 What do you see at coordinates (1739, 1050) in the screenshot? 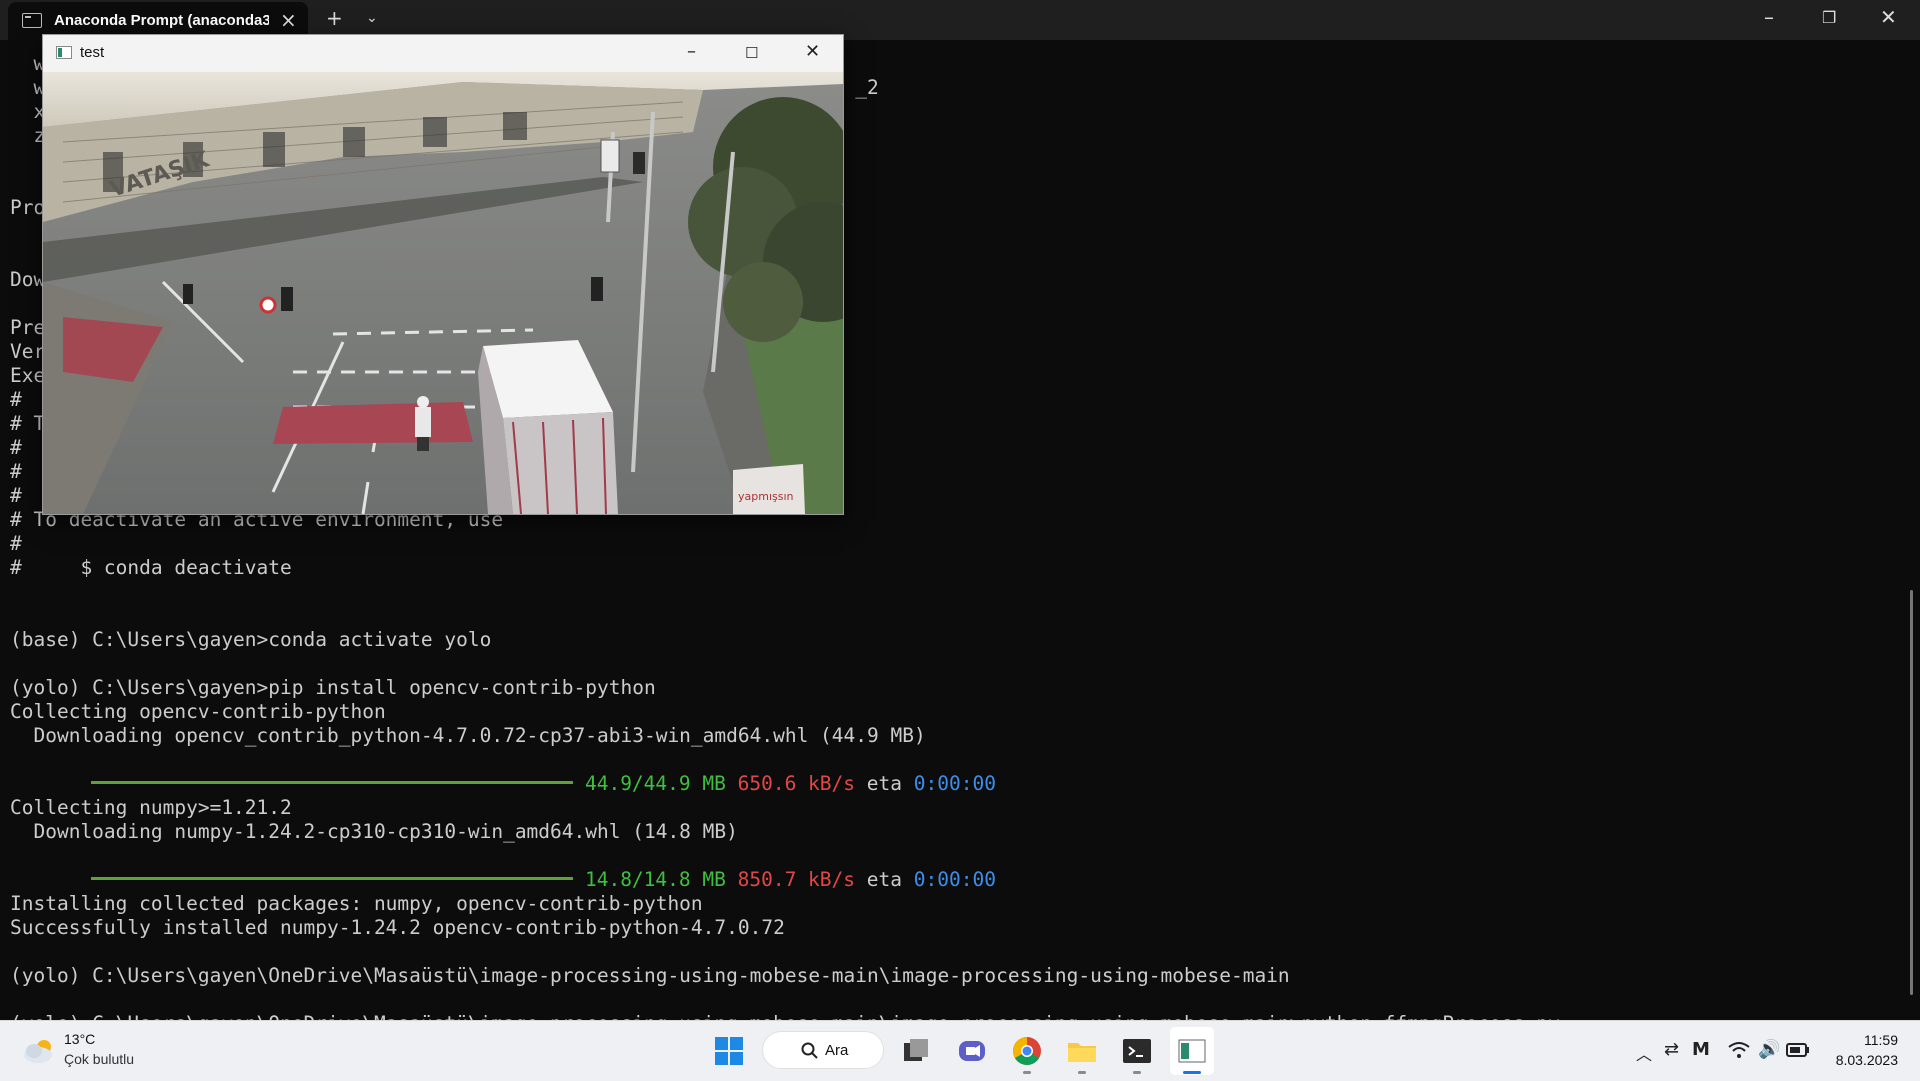
I see `wifi-icon` at bounding box center [1739, 1050].